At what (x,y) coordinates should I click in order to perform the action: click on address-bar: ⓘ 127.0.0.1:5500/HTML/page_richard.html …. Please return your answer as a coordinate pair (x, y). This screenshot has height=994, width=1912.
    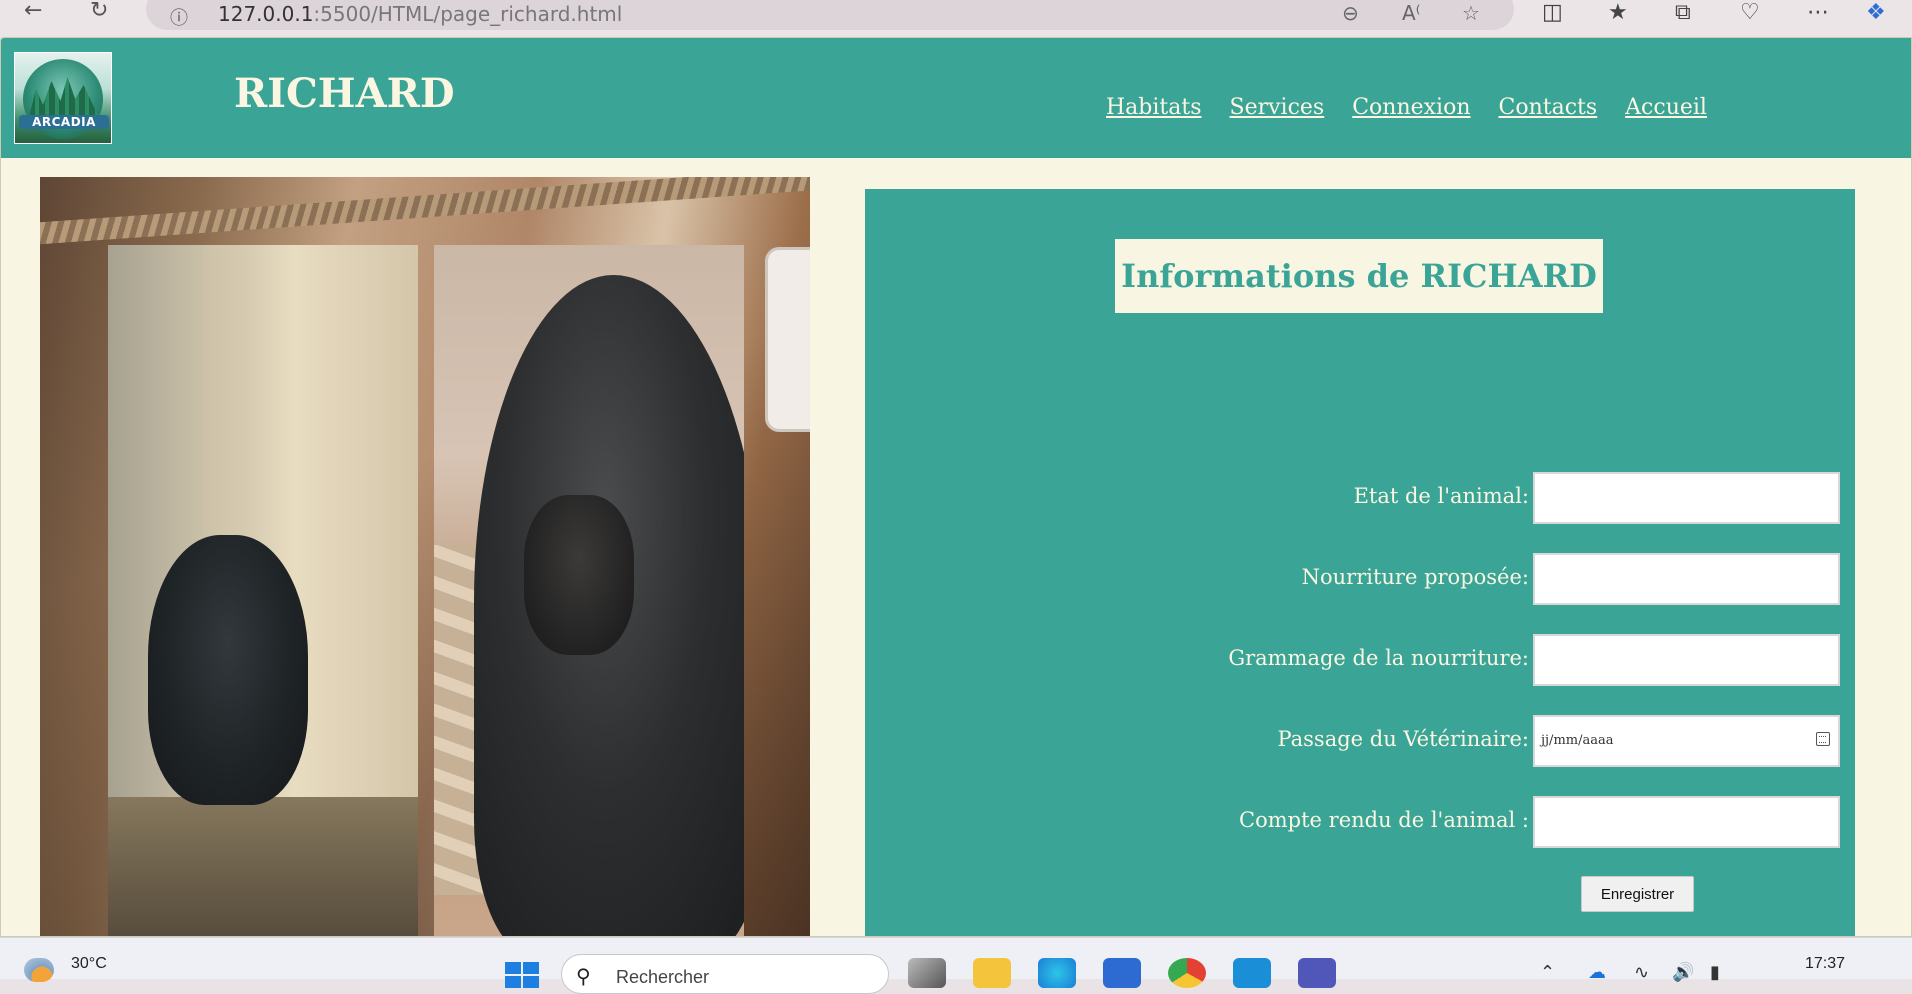
    Looking at the image, I should click on (830, 15).